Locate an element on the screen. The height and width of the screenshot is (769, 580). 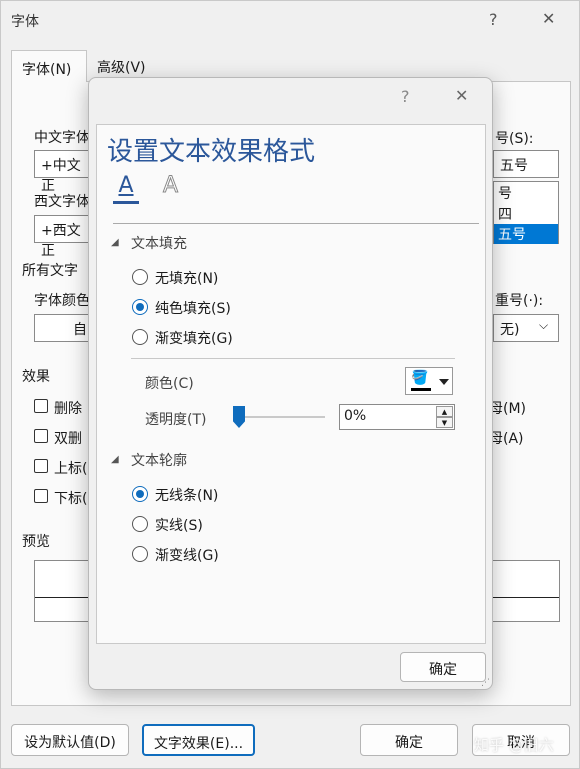
size-label: 号(S): is located at coordinates (514, 139).